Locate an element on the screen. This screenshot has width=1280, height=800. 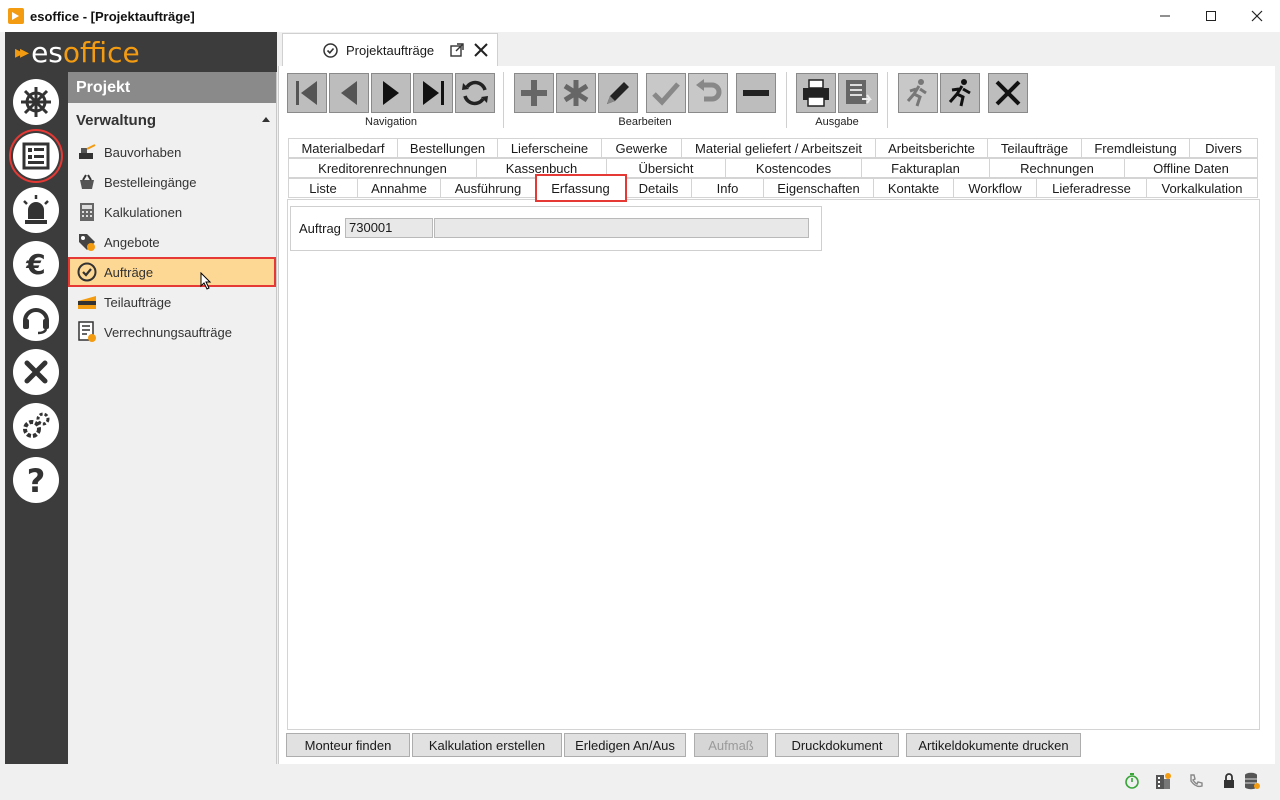
document-tab: Projektaufträge is located at coordinates (390, 49).